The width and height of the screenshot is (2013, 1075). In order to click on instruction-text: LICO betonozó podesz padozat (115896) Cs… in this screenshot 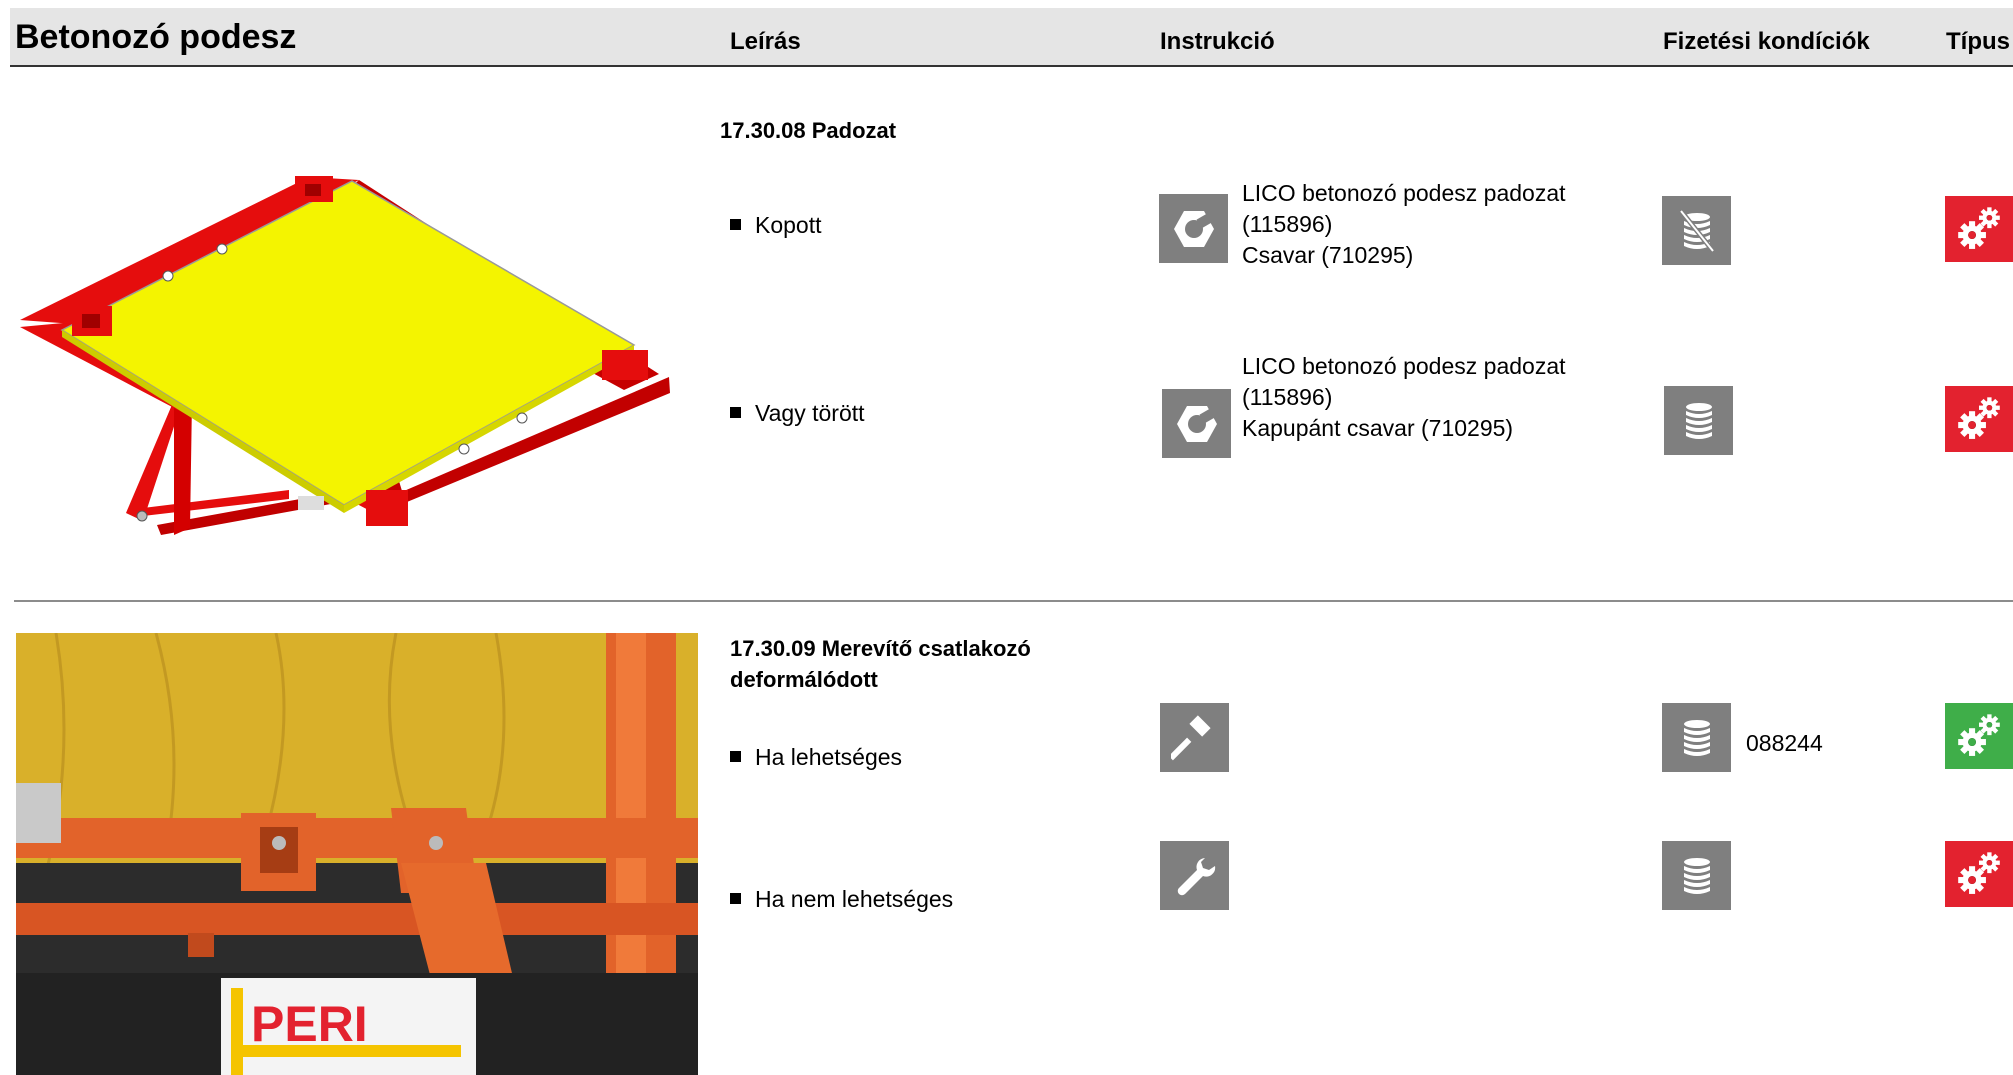, I will do `click(1404, 224)`.